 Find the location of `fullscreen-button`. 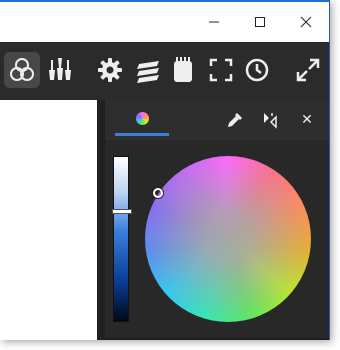

fullscreen-button is located at coordinates (221, 70).